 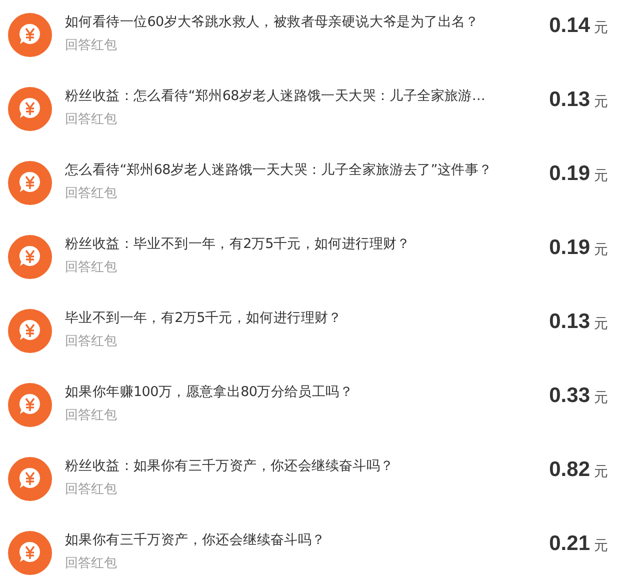 What do you see at coordinates (569, 544) in the screenshot?
I see `reward-amount: 0.21` at bounding box center [569, 544].